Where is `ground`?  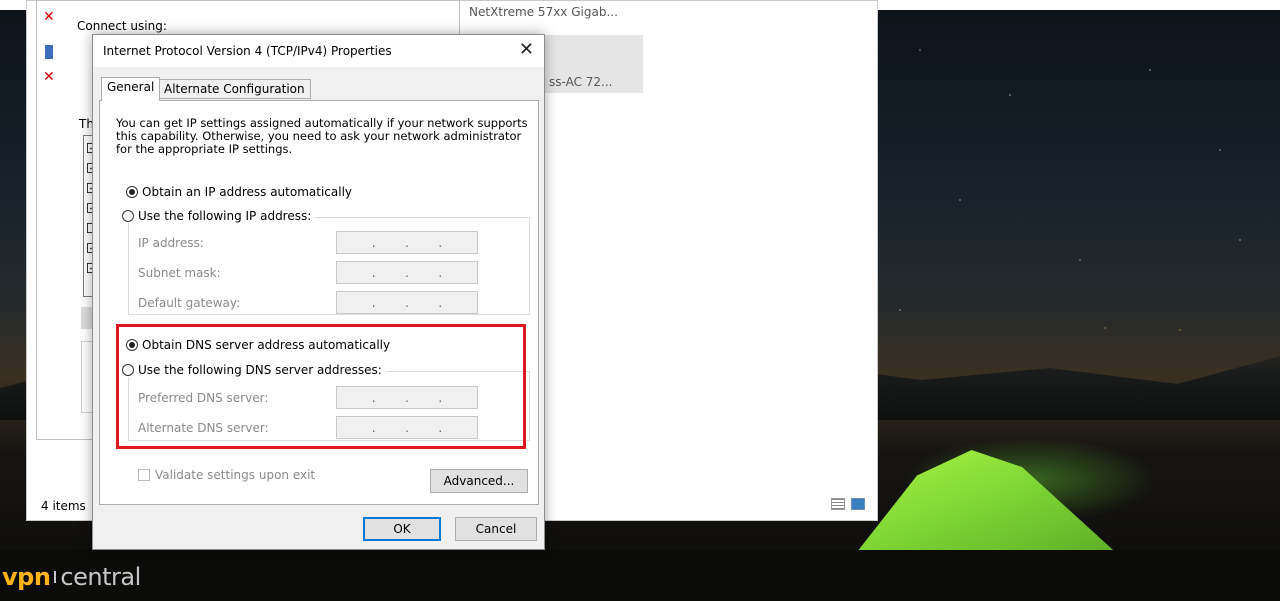
ground is located at coordinates (640, 575).